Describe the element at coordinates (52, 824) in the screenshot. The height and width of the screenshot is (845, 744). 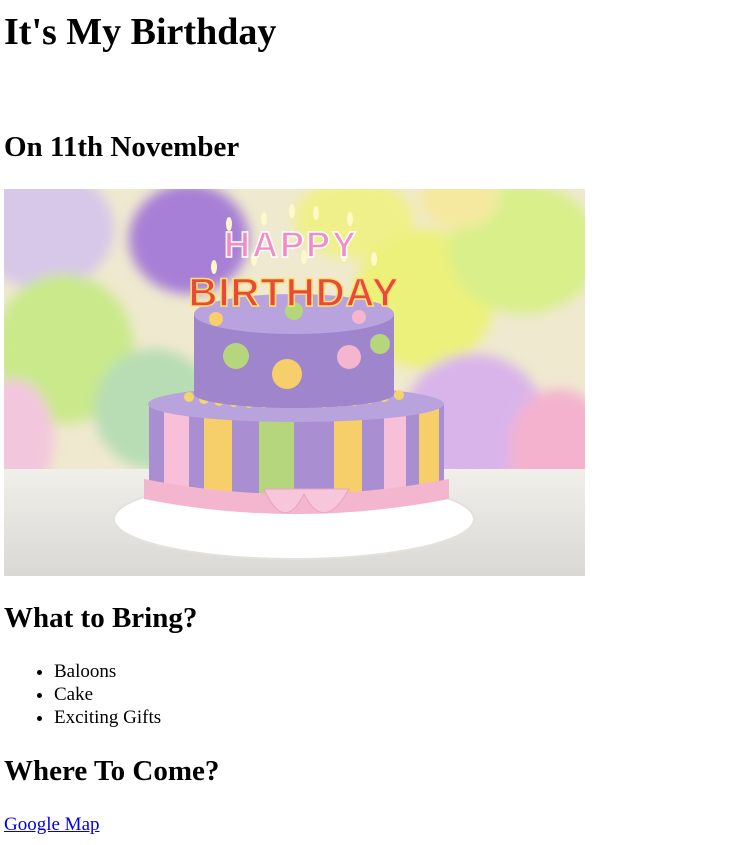
I see `google-map-link: Google Map` at that location.